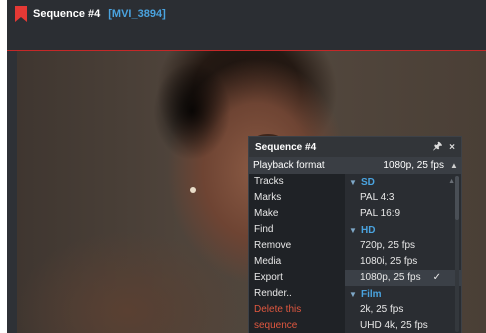 The image size is (486, 333). What do you see at coordinates (297, 182) in the screenshot?
I see `menu-item-tracks: Tracks` at bounding box center [297, 182].